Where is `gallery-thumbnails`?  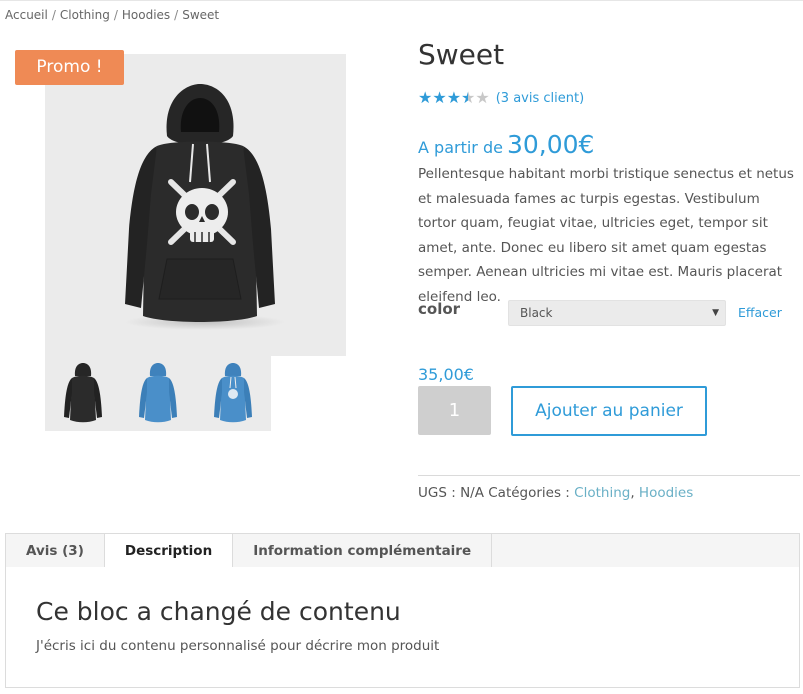
gallery-thumbnails is located at coordinates (158, 393).